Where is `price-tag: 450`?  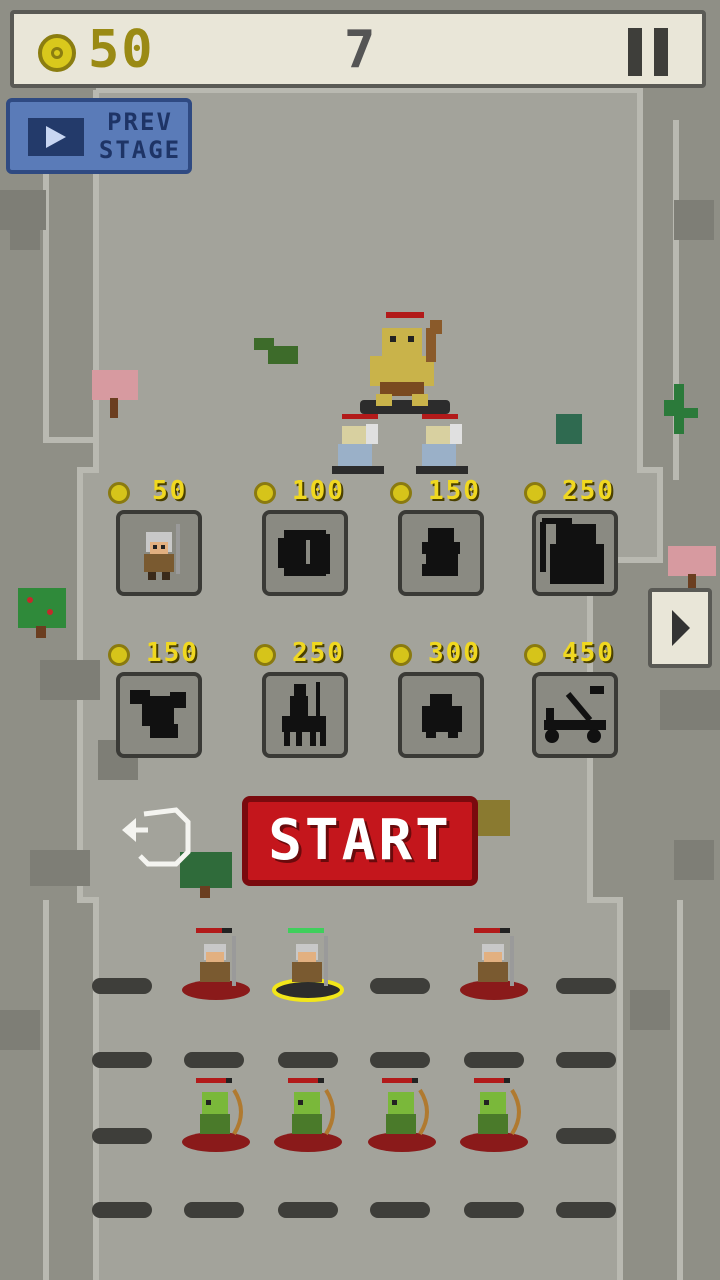 price-tag: 450 is located at coordinates (569, 654).